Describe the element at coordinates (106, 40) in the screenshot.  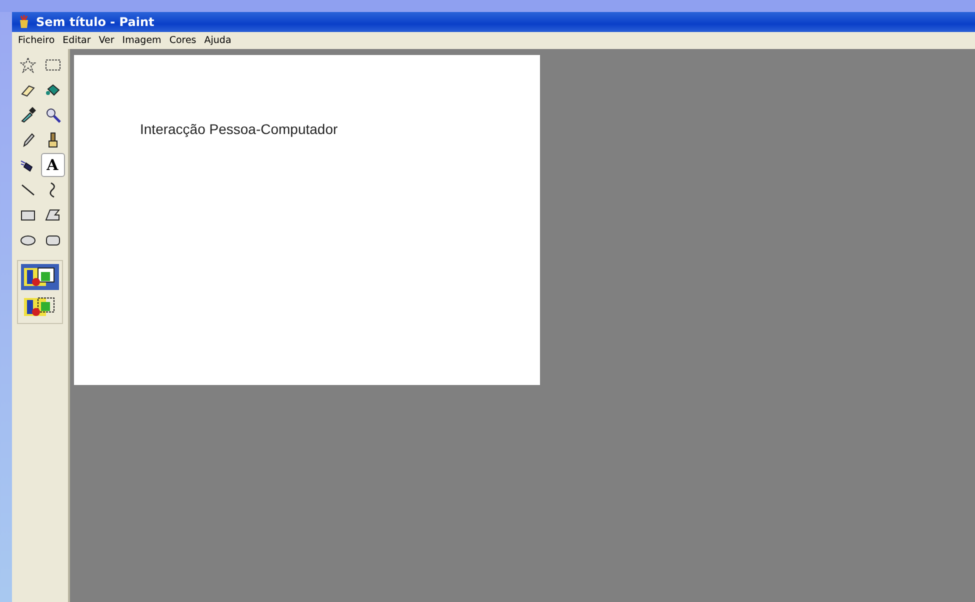
I see `menu-item: Ver` at that location.